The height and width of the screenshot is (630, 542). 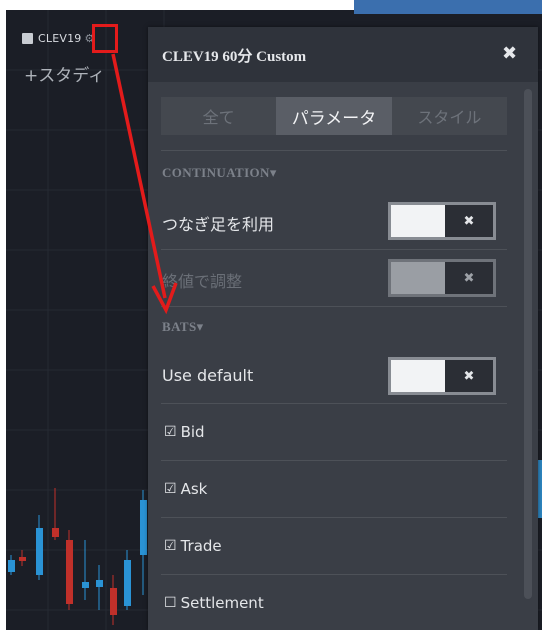 I want to click on highlight-box, so click(x=105, y=38).